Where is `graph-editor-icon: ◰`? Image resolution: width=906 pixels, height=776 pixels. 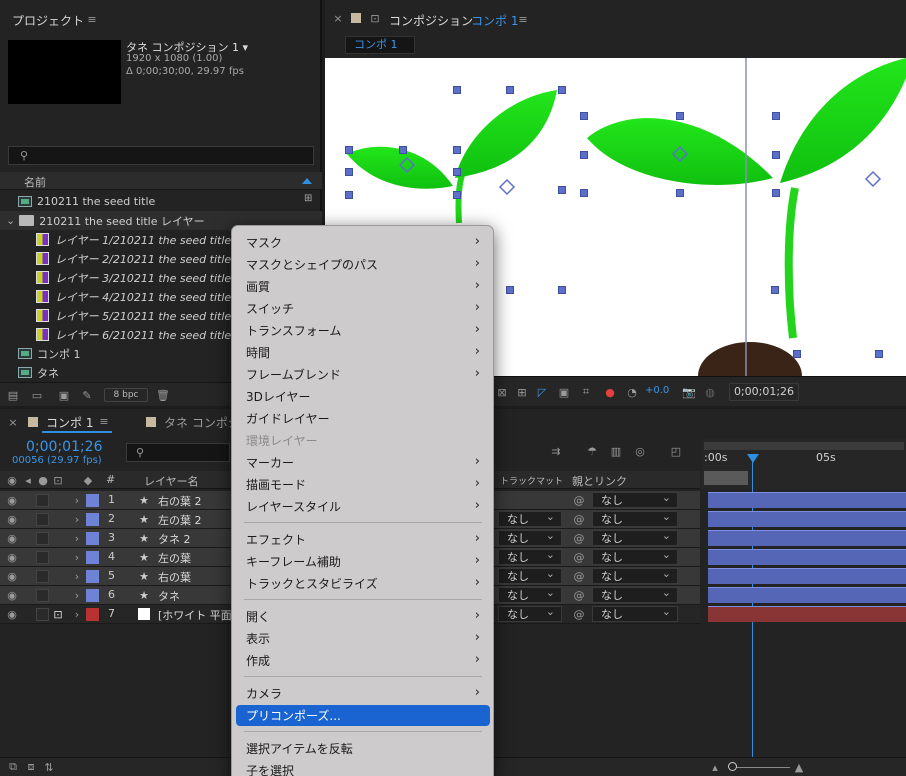
graph-editor-icon: ◰ is located at coordinates (676, 451).